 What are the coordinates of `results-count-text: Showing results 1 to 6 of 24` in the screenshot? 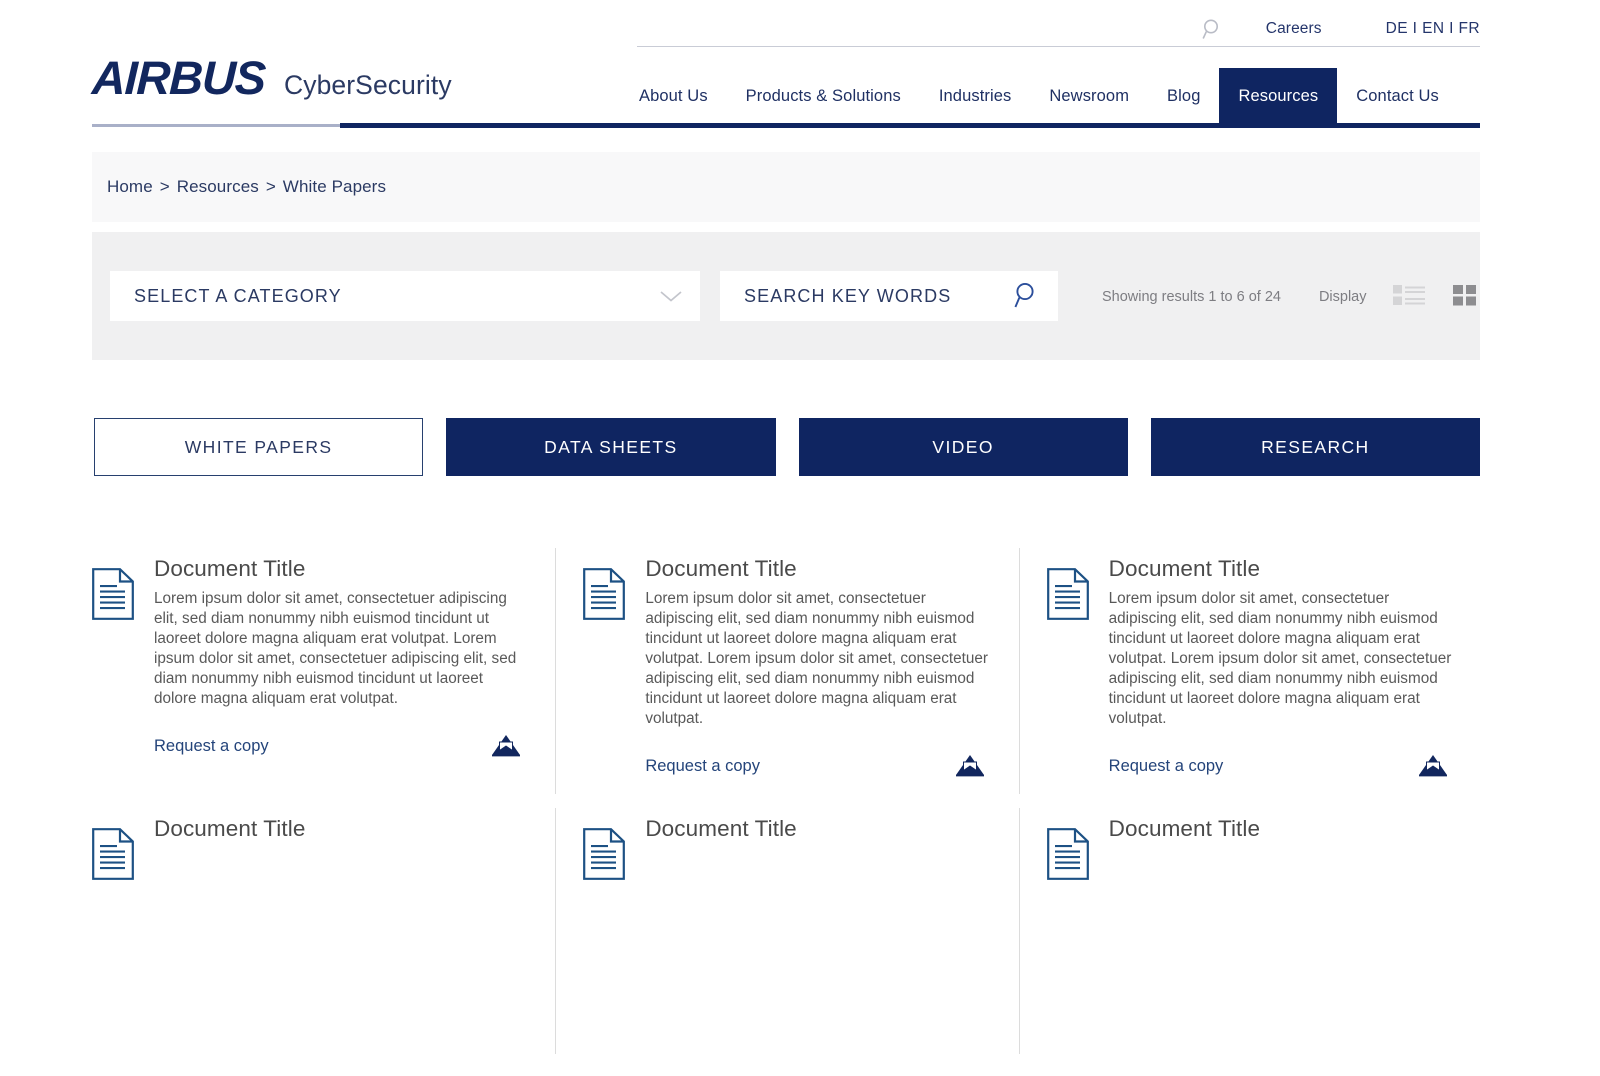 It's located at (1191, 296).